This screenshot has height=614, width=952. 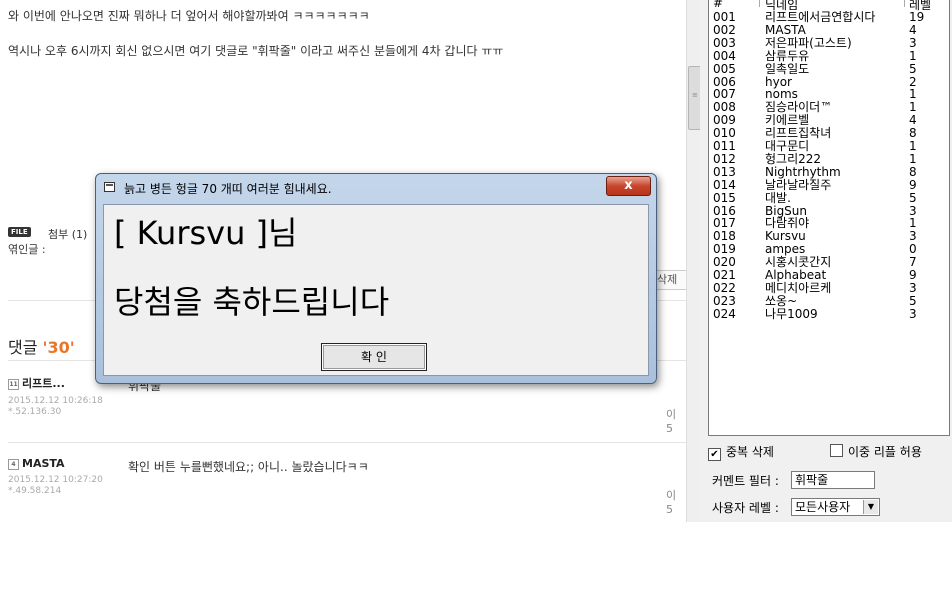 I want to click on dedupe-checkbox: ✔, so click(x=714, y=454).